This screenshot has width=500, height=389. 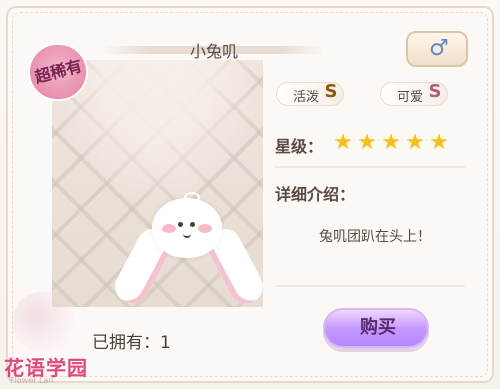 I want to click on bunny-cheek-left, so click(x=169, y=228).